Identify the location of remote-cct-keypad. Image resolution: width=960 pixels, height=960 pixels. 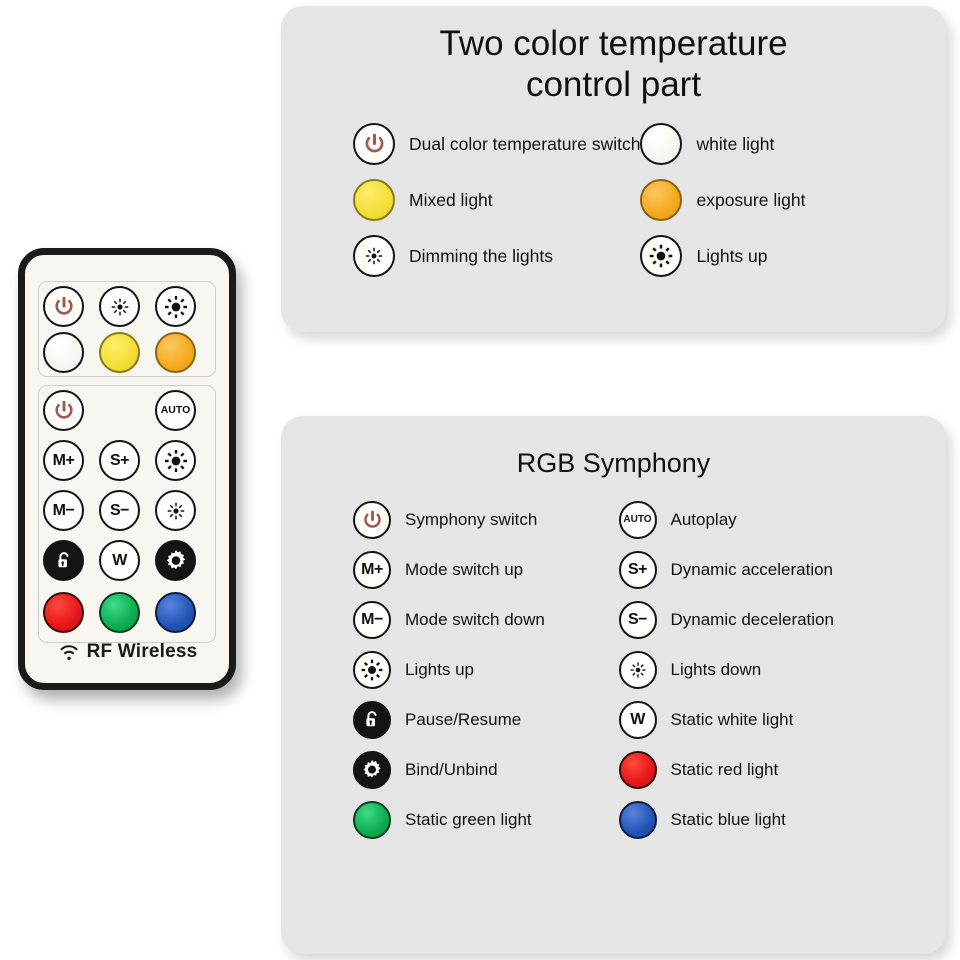
(127, 329).